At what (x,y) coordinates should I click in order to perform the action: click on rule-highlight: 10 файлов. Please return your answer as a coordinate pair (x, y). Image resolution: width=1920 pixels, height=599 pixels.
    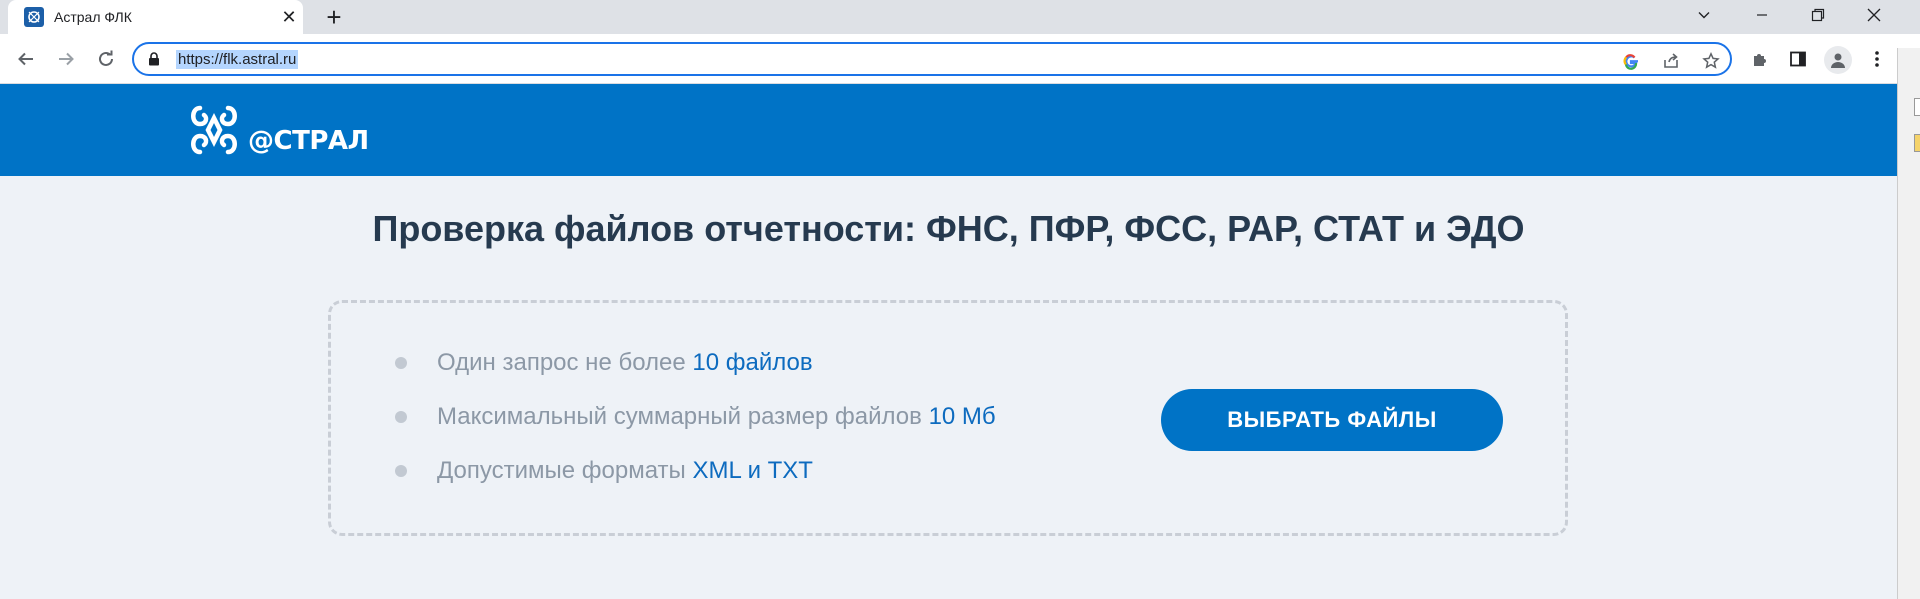
    Looking at the image, I should click on (752, 362).